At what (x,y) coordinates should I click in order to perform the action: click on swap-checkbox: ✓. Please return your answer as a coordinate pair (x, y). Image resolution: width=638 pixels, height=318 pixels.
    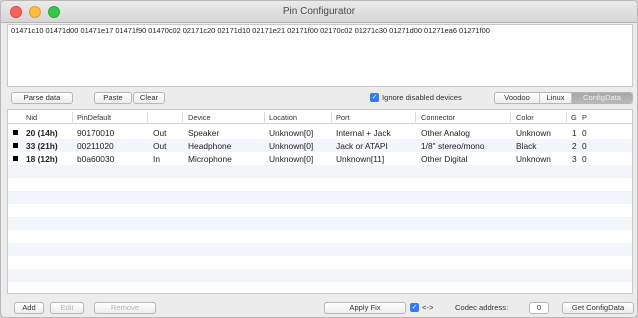
    Looking at the image, I should click on (414, 307).